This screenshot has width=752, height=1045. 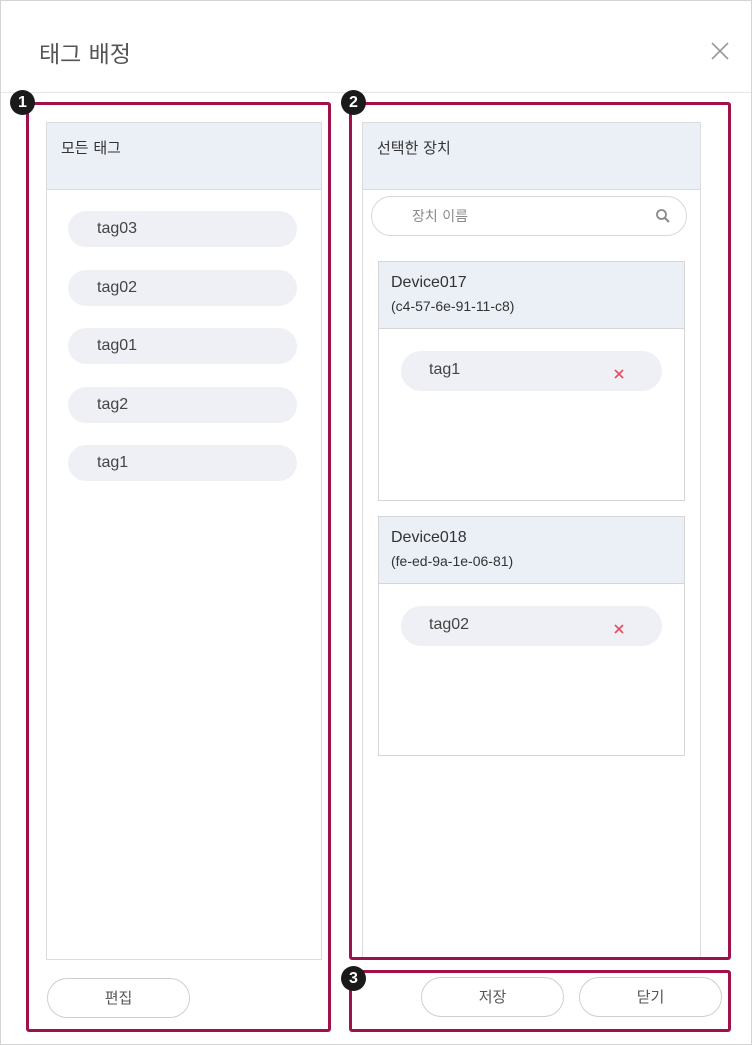 What do you see at coordinates (376, 92) in the screenshot?
I see `header-divider` at bounding box center [376, 92].